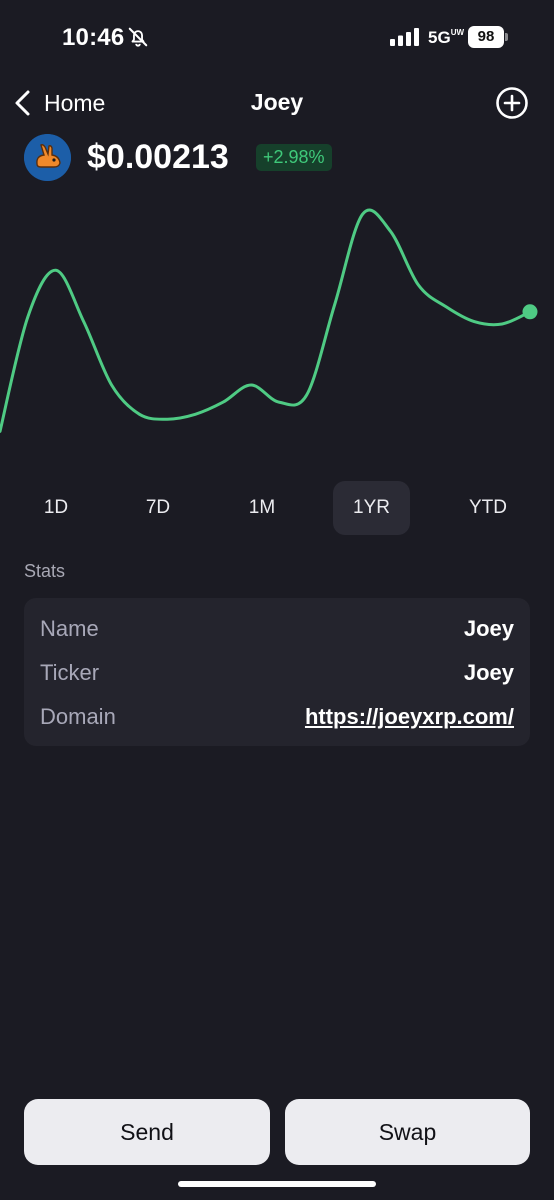 Image resolution: width=554 pixels, height=1200 pixels. I want to click on back-label: Home, so click(75, 102).